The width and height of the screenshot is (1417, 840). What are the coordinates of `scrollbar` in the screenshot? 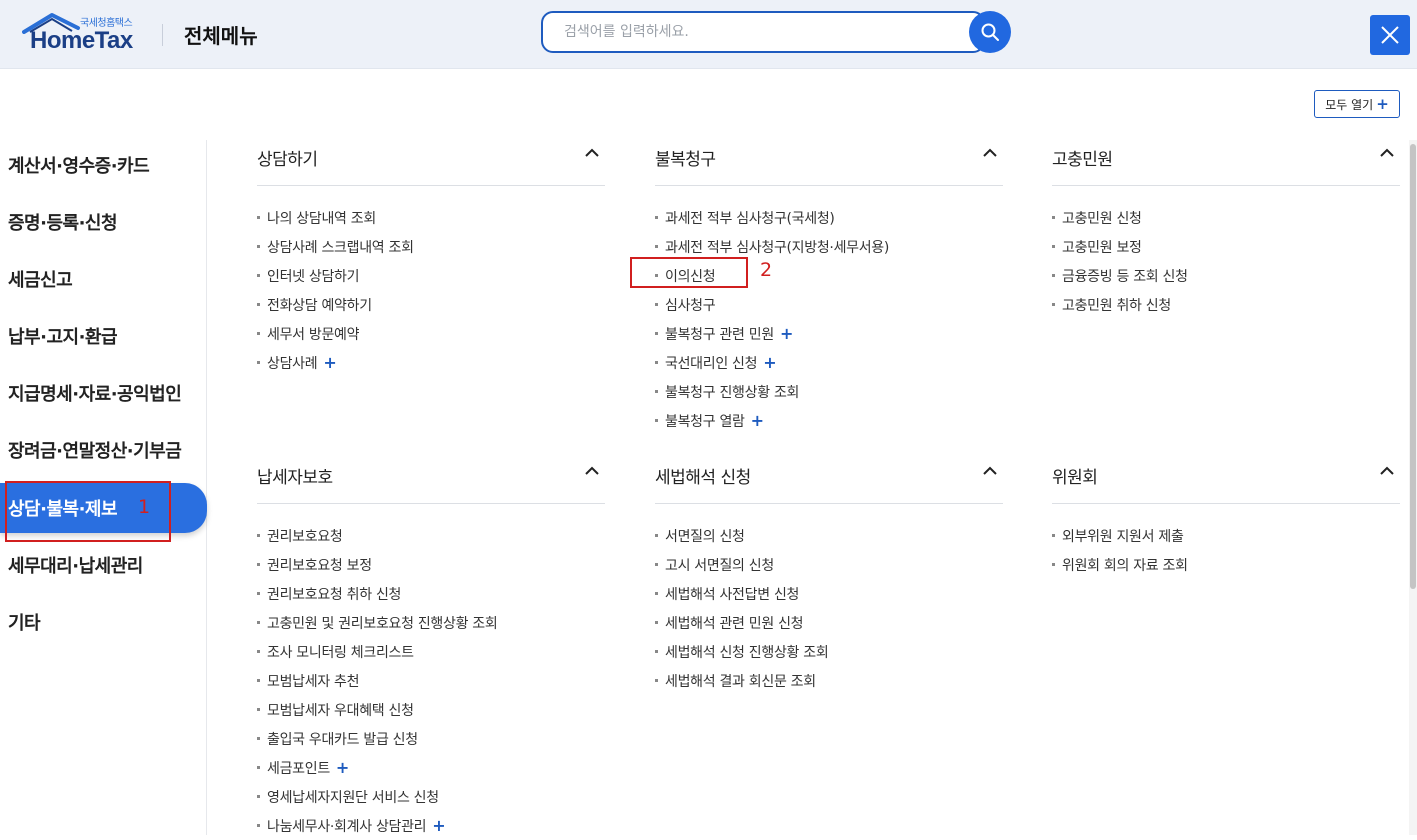 It's located at (1413, 487).